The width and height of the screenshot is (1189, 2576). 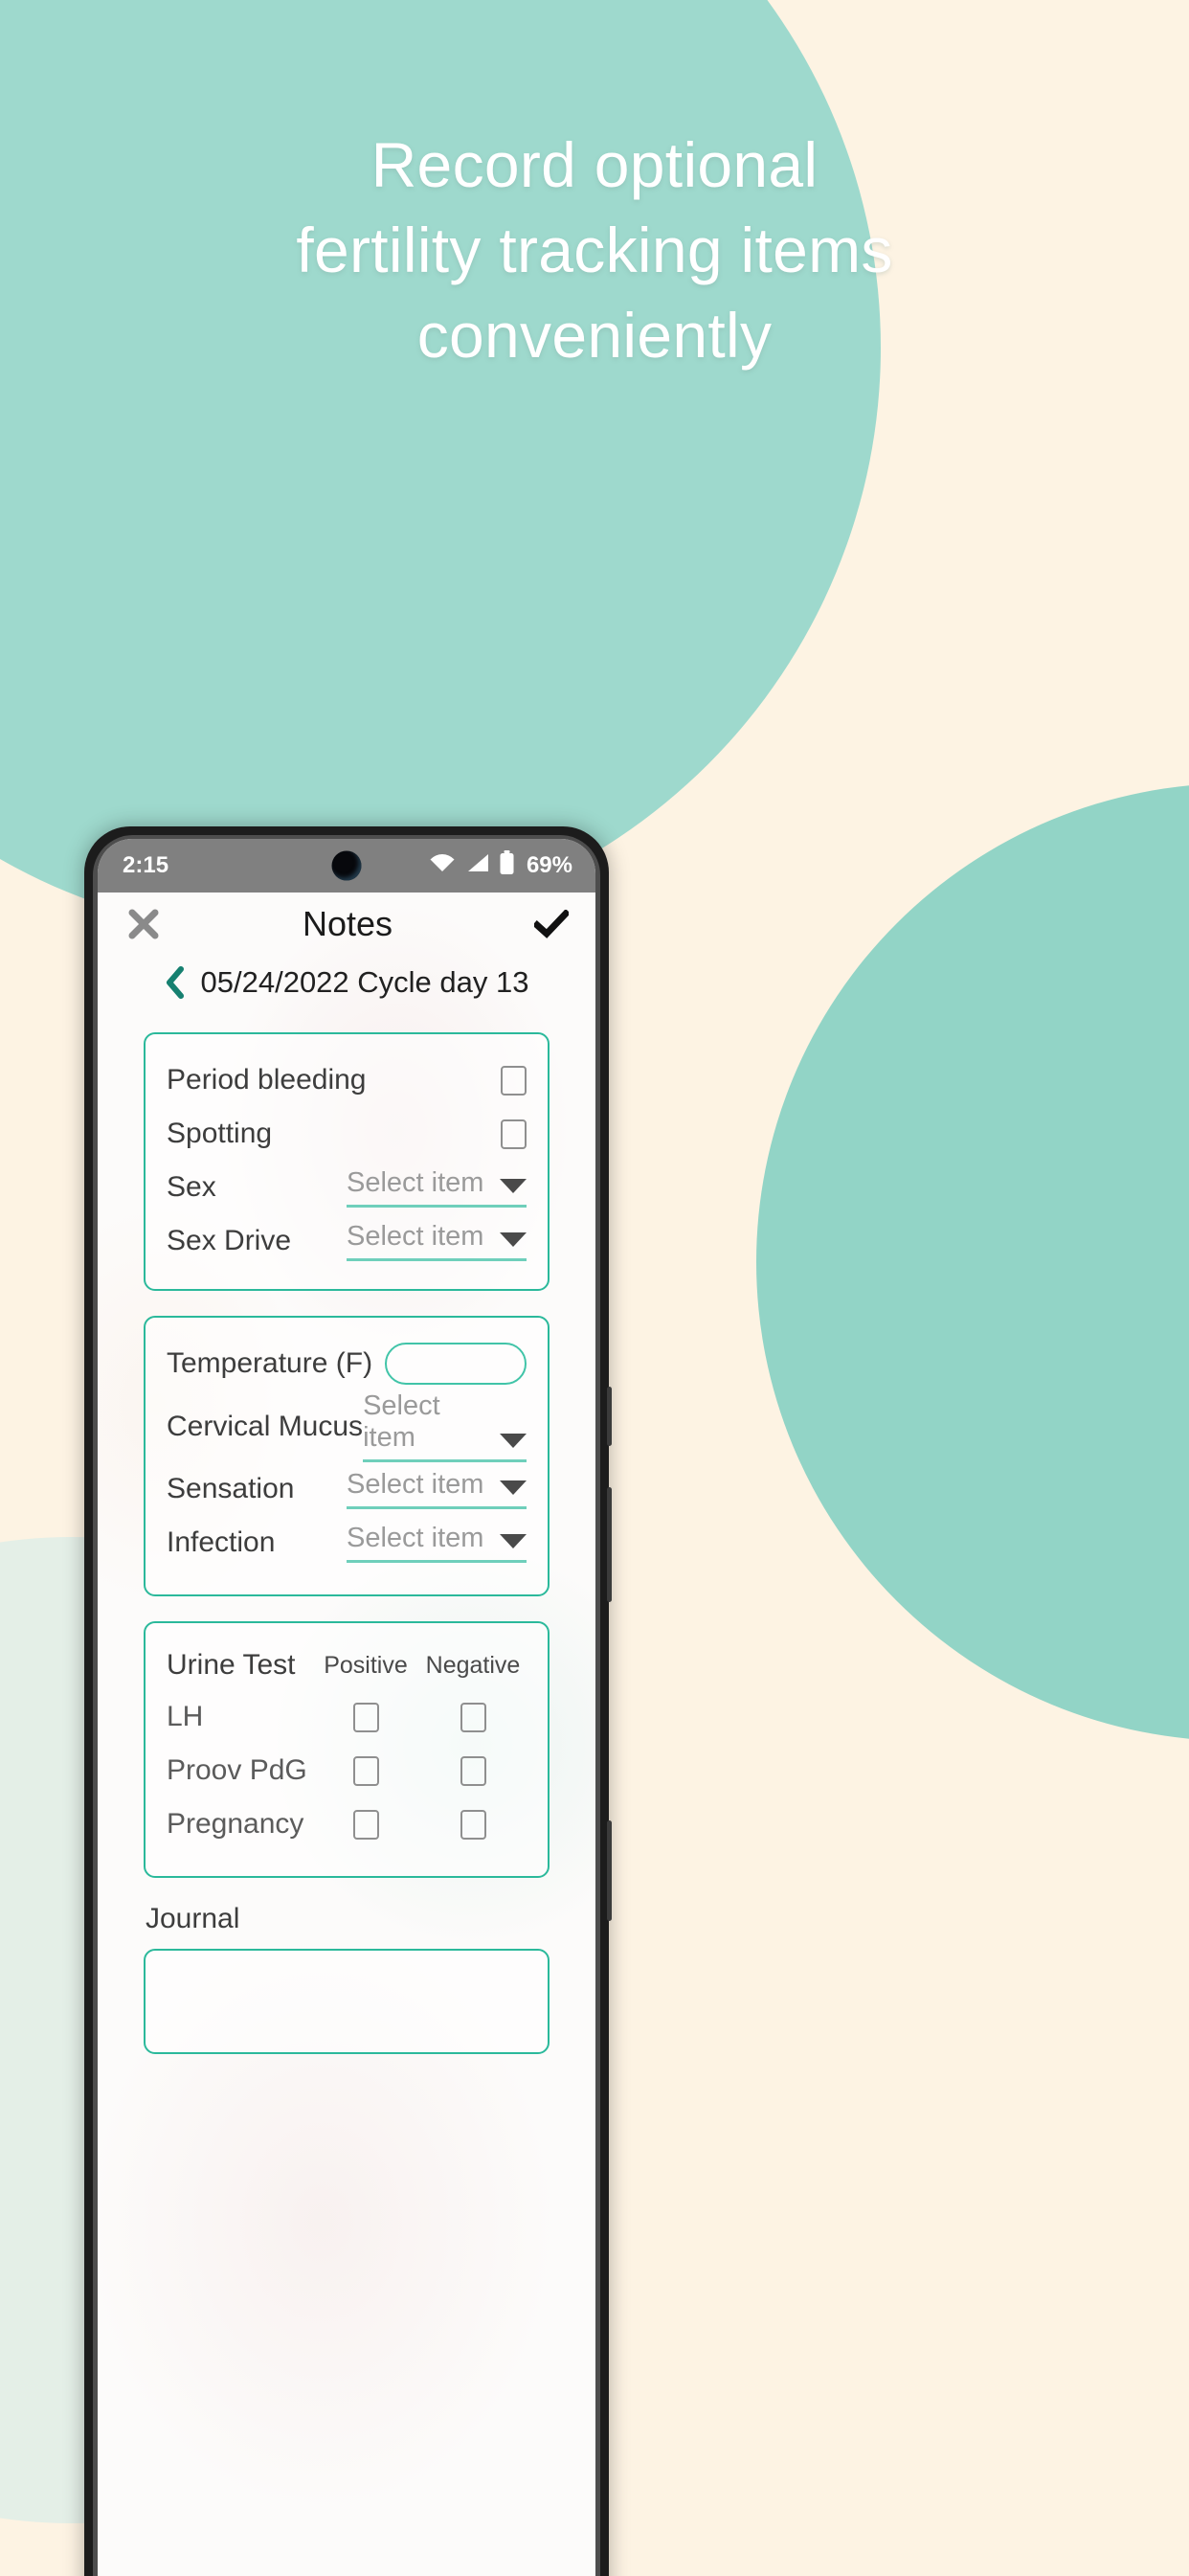 I want to click on table-row: LH, so click(x=347, y=1717).